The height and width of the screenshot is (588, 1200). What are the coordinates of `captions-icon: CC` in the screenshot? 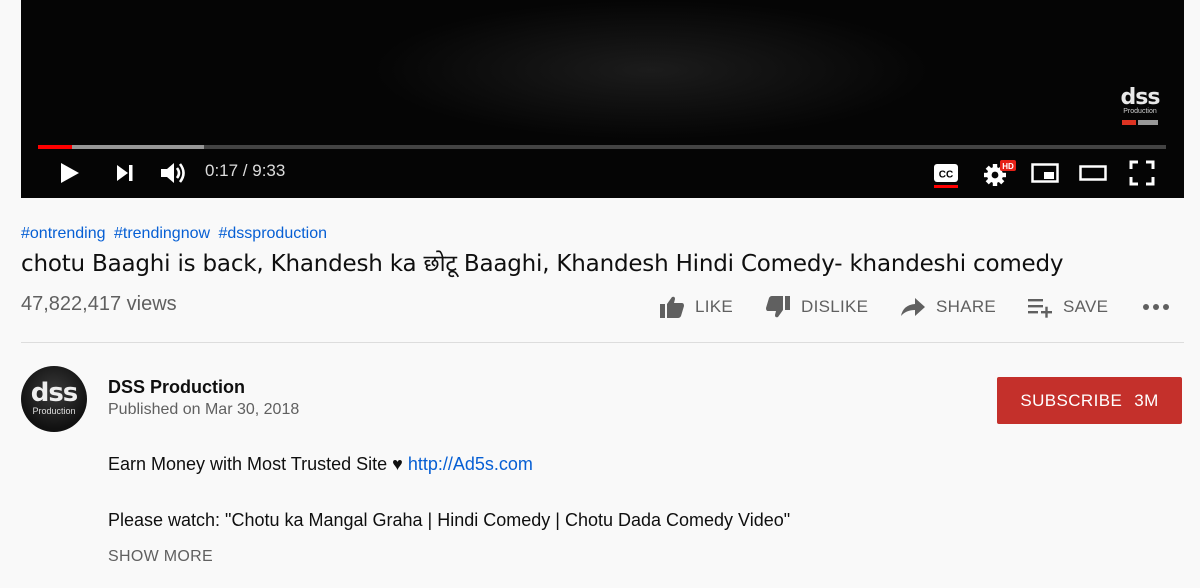 It's located at (946, 173).